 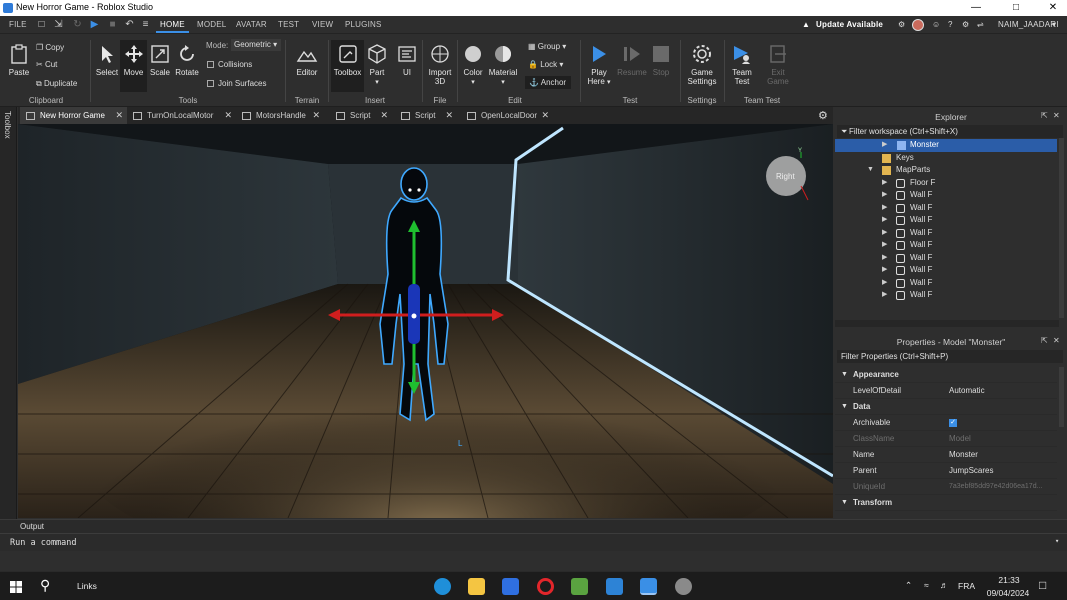 What do you see at coordinates (112, 24) in the screenshot?
I see `stop-icon: ■` at bounding box center [112, 24].